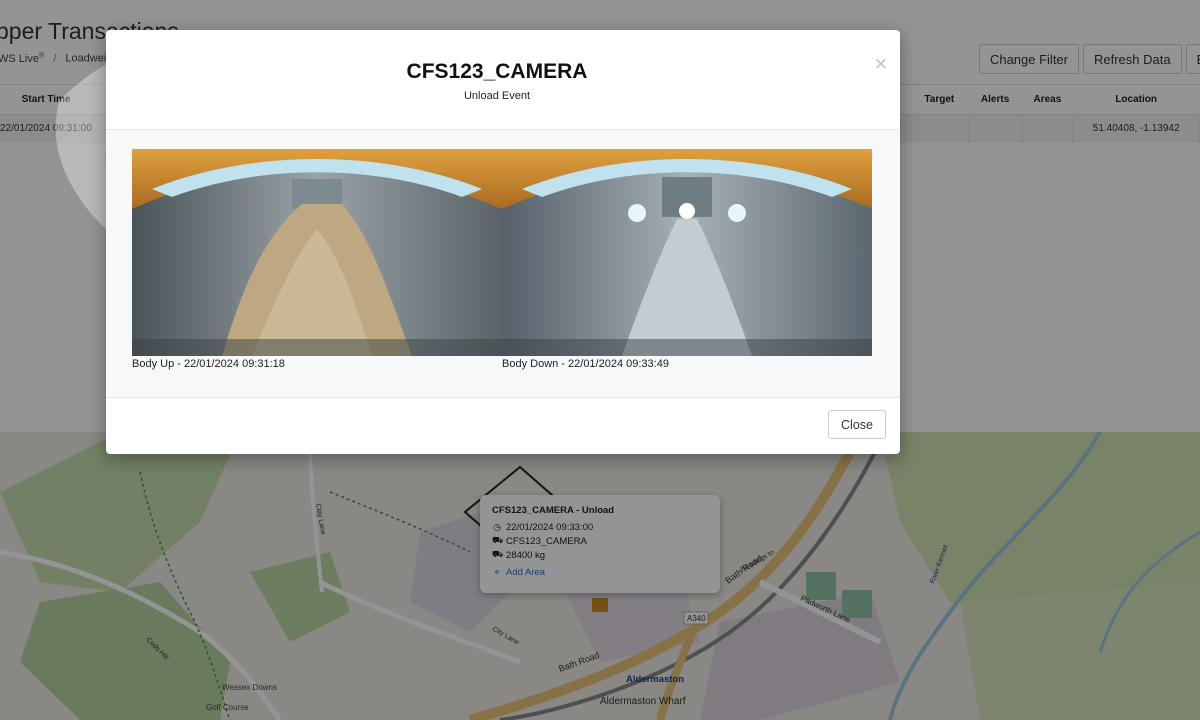 This screenshot has width=1200, height=720. Describe the element at coordinates (585, 364) in the screenshot. I see `image-caption-body-down: Body Down - 22/01/2024 09:33:49` at that location.